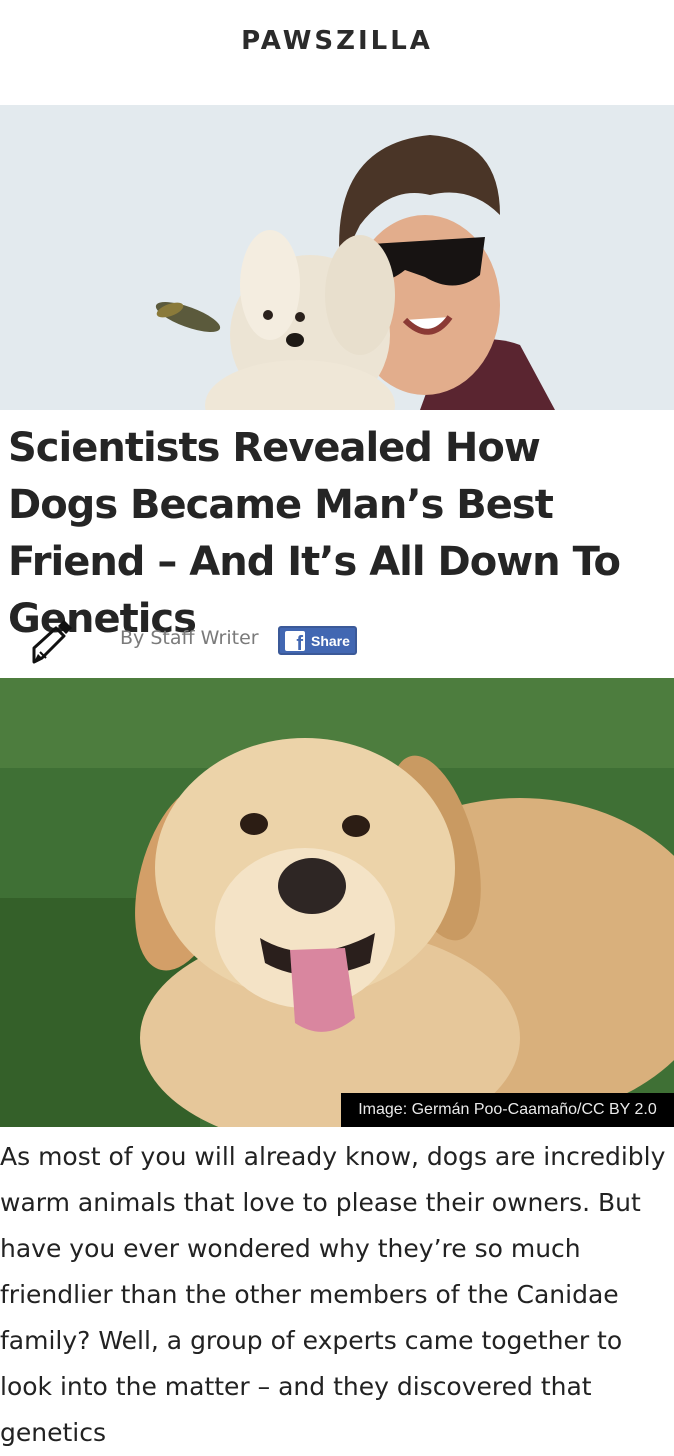 This screenshot has width=674, height=1456. What do you see at coordinates (295, 642) in the screenshot?
I see `facebook-icon: f` at bounding box center [295, 642].